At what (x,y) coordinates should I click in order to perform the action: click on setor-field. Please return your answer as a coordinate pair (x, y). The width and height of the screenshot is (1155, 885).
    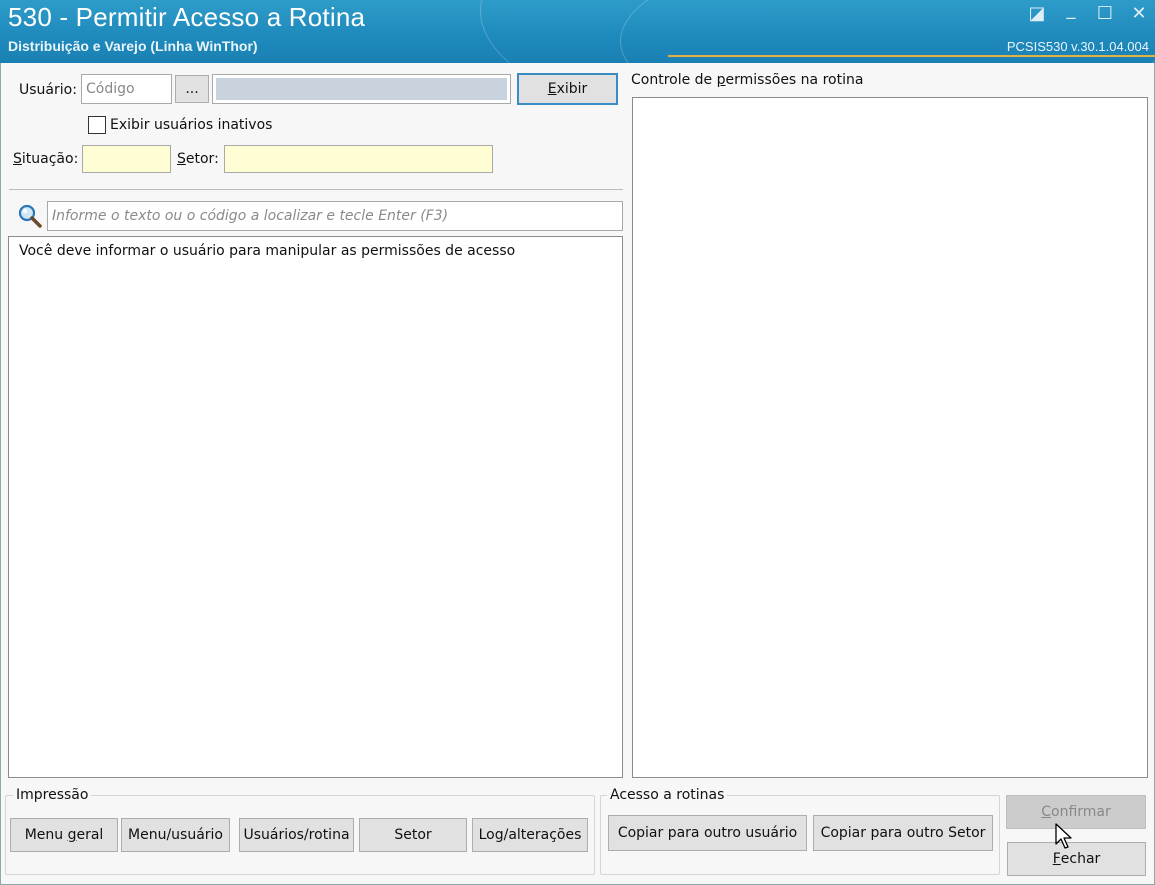
    Looking at the image, I should click on (358, 159).